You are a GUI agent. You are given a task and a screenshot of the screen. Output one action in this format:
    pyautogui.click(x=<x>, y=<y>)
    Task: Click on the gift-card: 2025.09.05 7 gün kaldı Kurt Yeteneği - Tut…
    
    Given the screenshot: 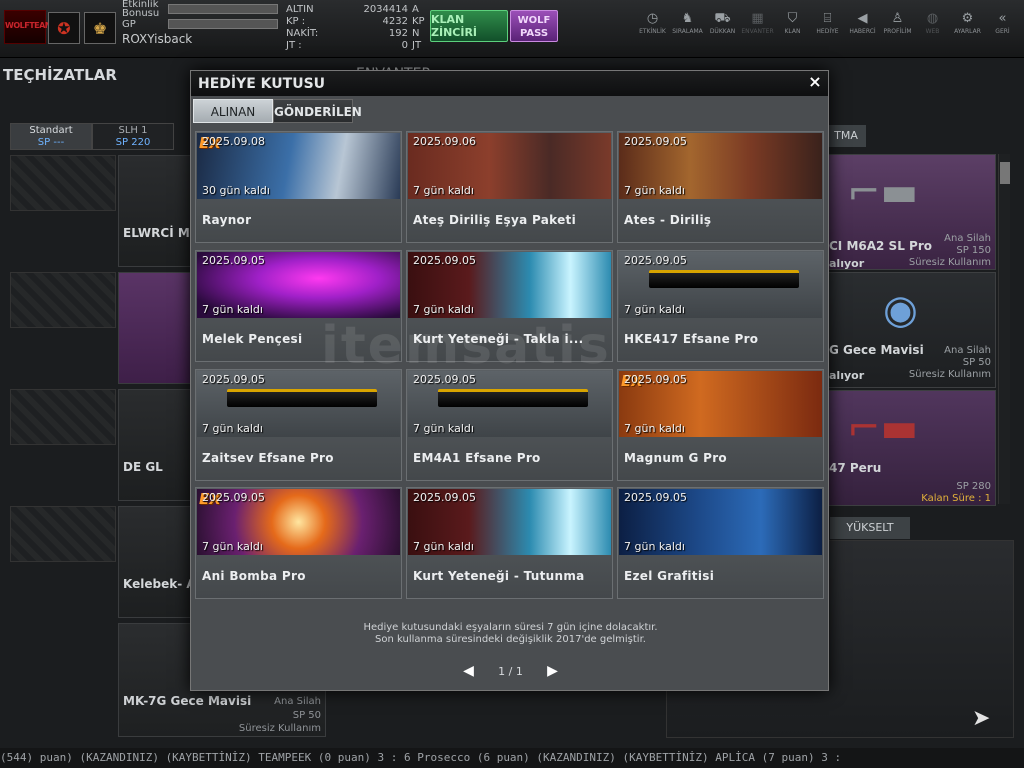 What is the action you would take?
    pyautogui.click(x=509, y=543)
    